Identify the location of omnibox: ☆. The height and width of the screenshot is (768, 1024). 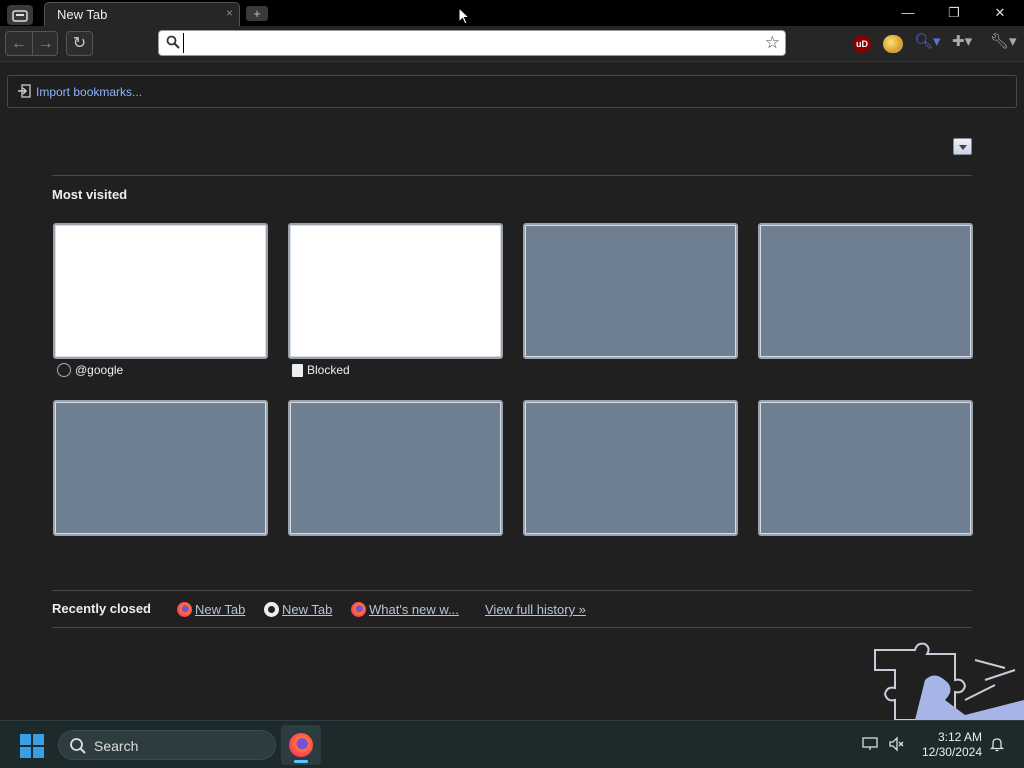
(472, 43).